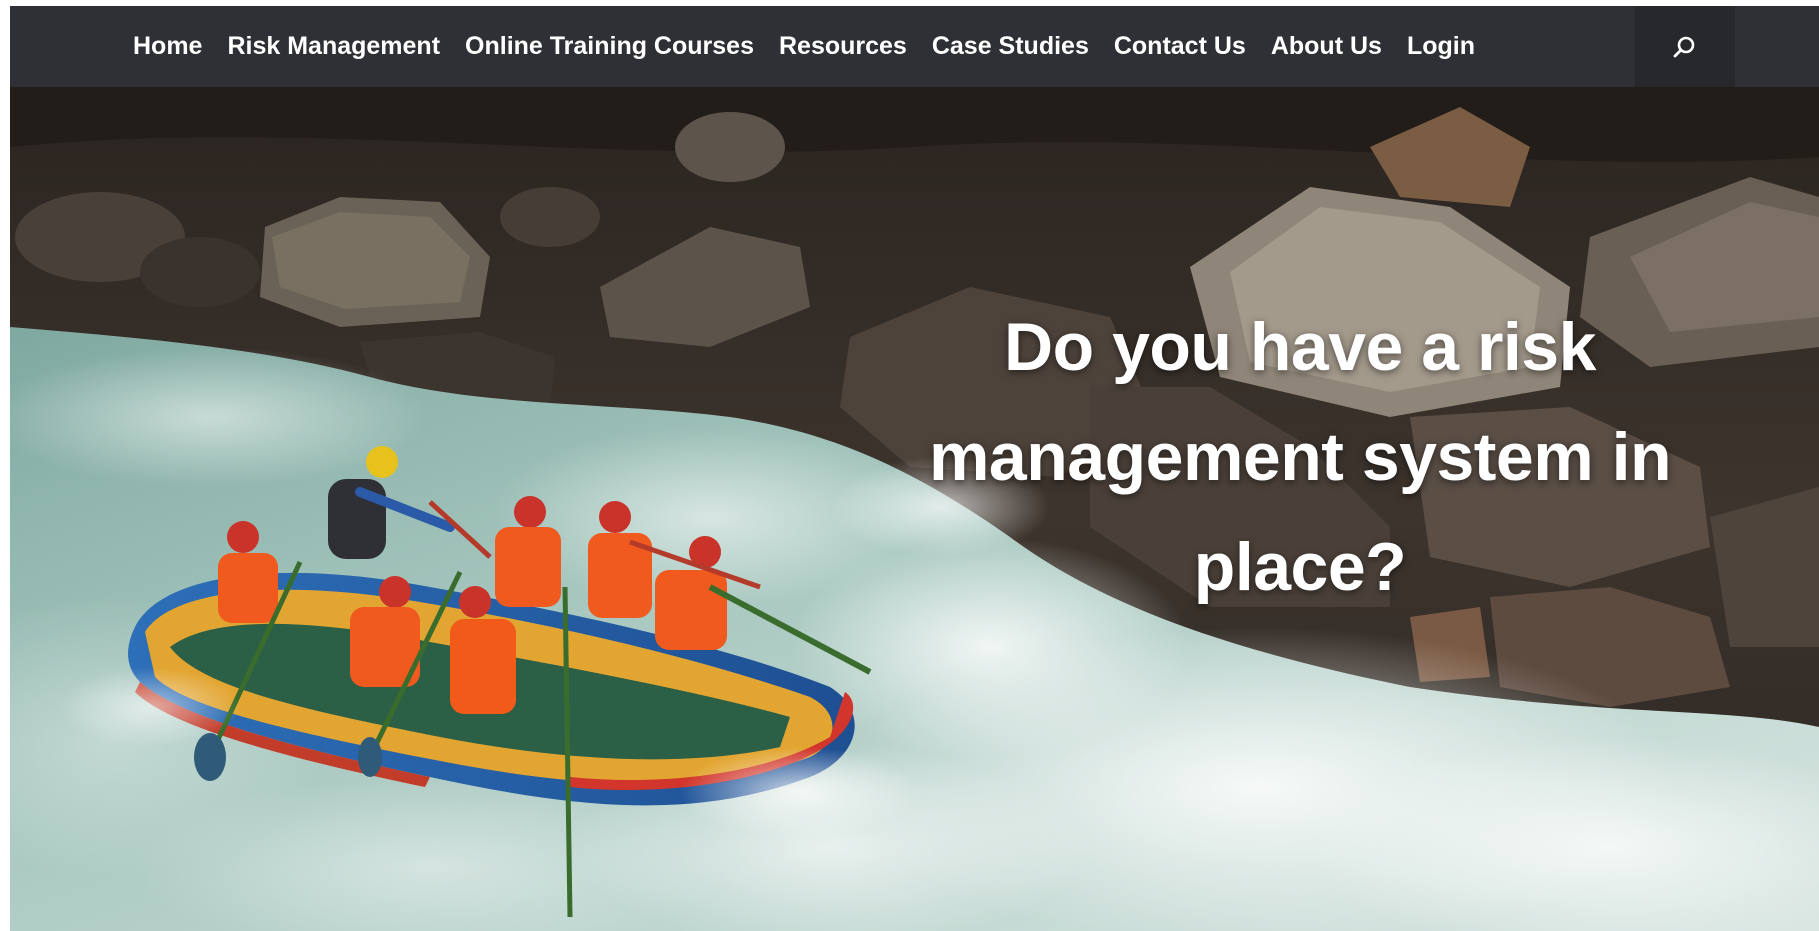  Describe the element at coordinates (167, 46) in the screenshot. I see `nav-item-home: Home` at that location.